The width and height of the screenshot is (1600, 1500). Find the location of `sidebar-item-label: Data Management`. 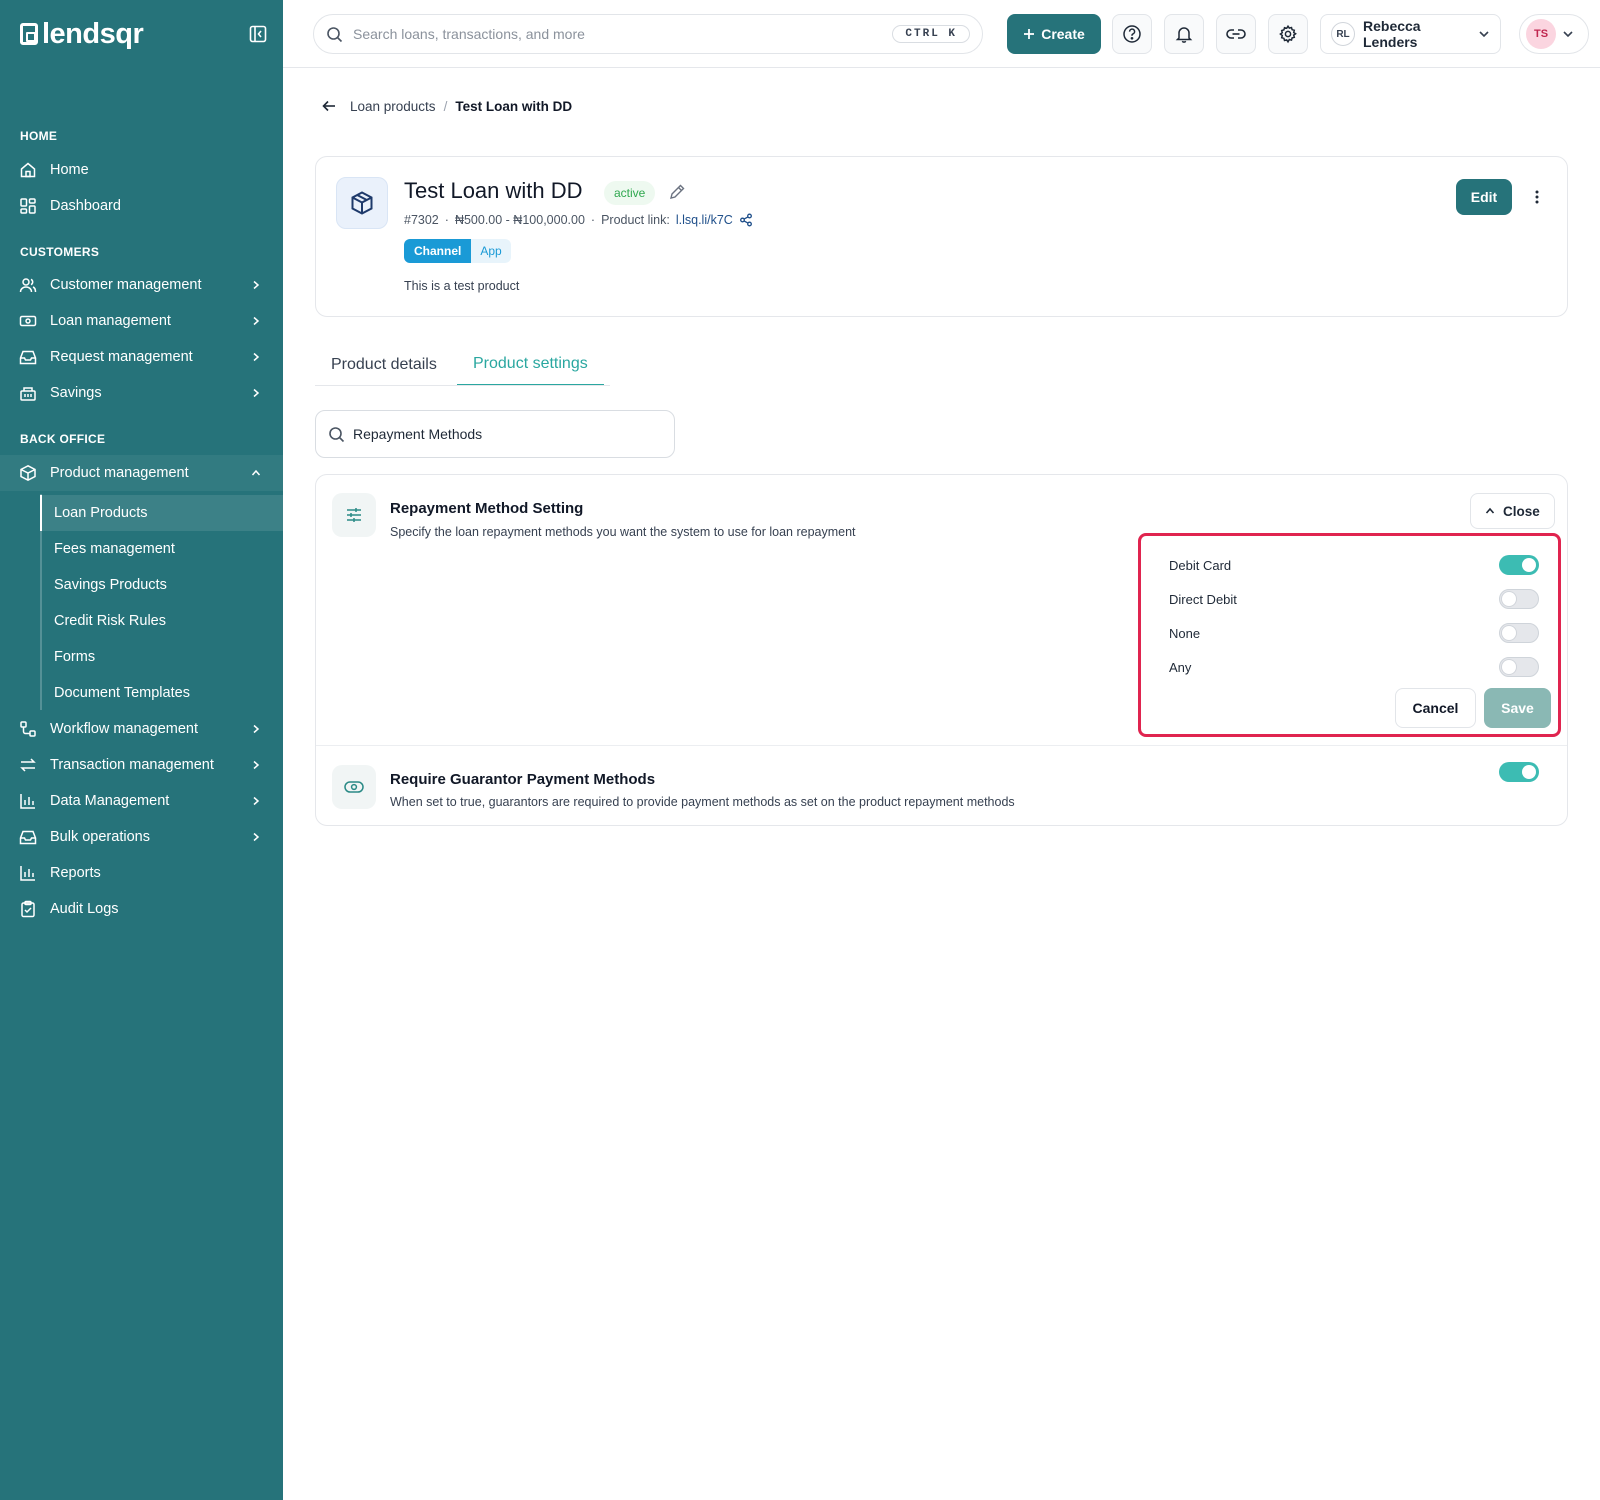

sidebar-item-label: Data Management is located at coordinates (110, 801).